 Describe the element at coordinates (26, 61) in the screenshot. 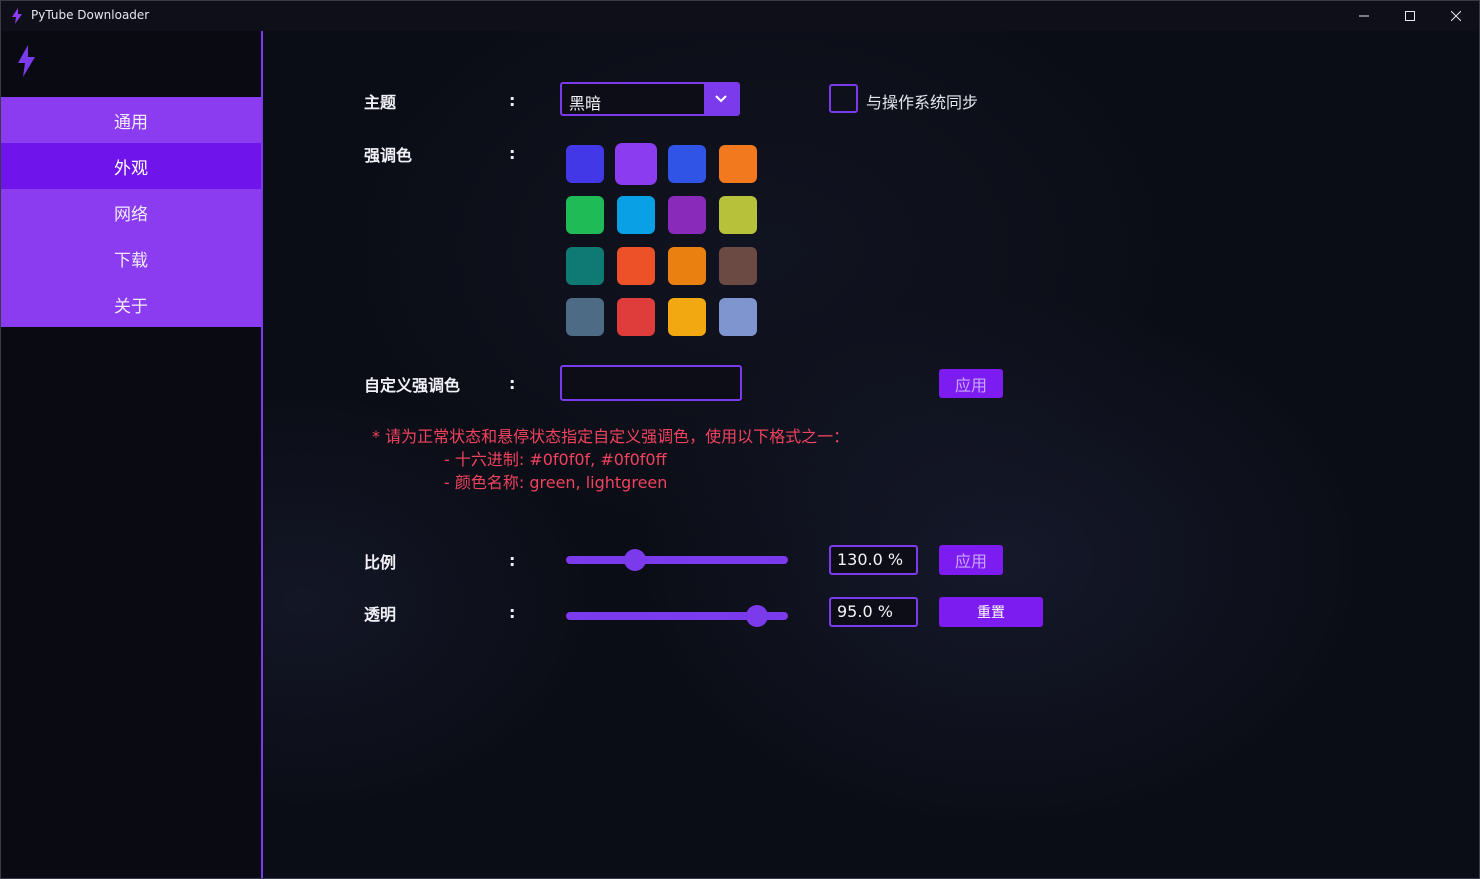

I see `lightning-logo-icon` at that location.